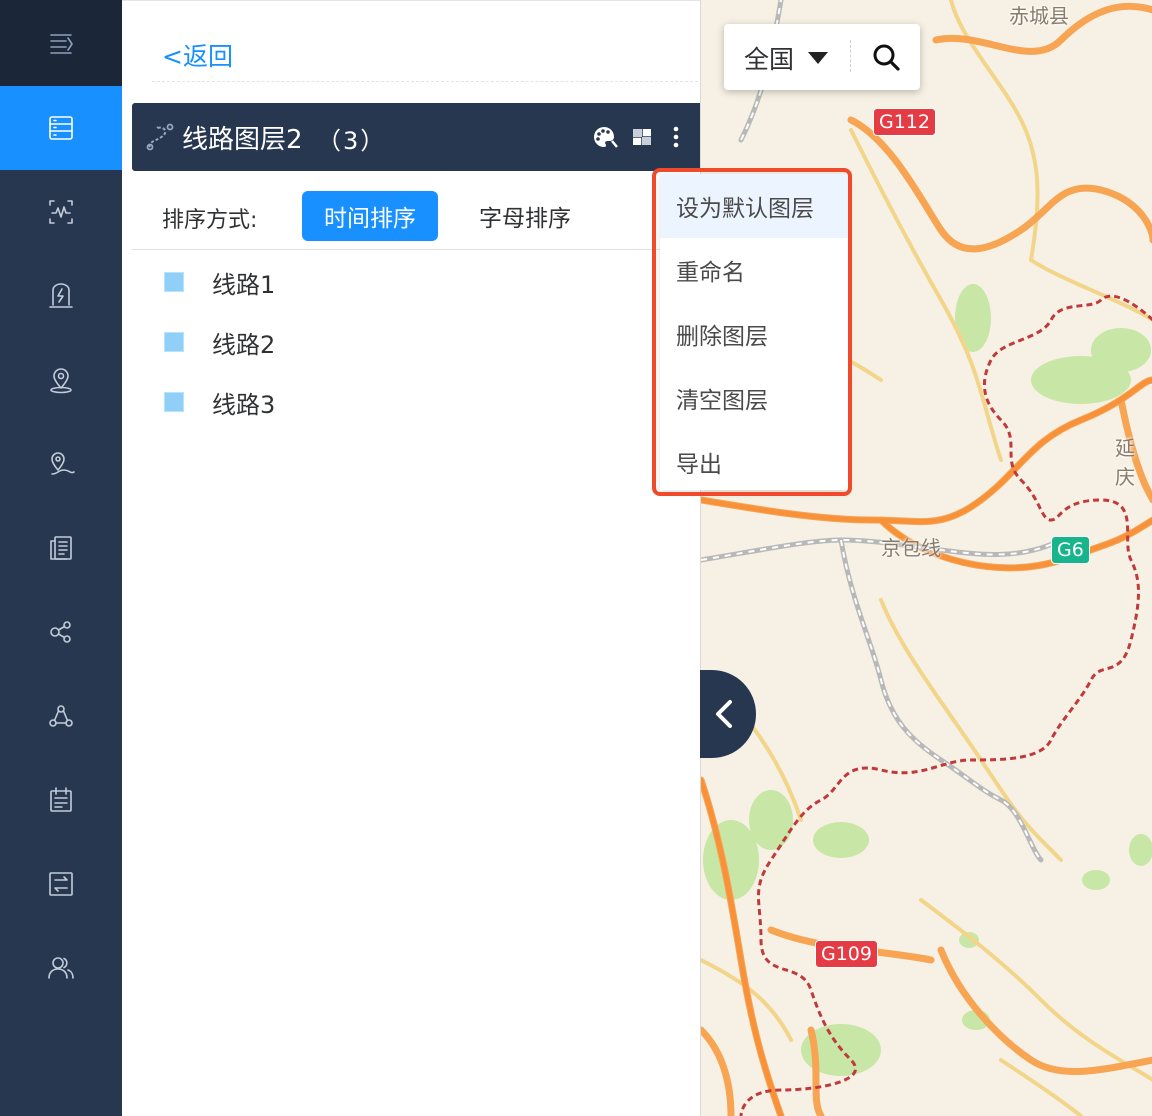 The image size is (1152, 1116). I want to click on road-shield: G112, so click(904, 122).